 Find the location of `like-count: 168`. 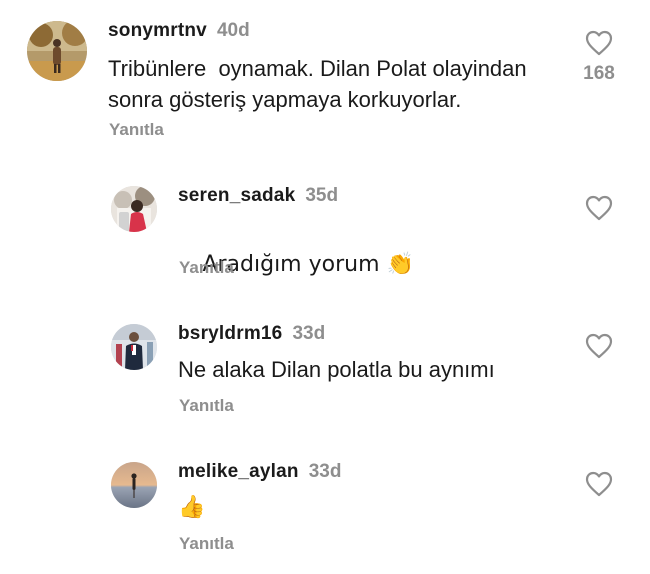

like-count: 168 is located at coordinates (599, 73).